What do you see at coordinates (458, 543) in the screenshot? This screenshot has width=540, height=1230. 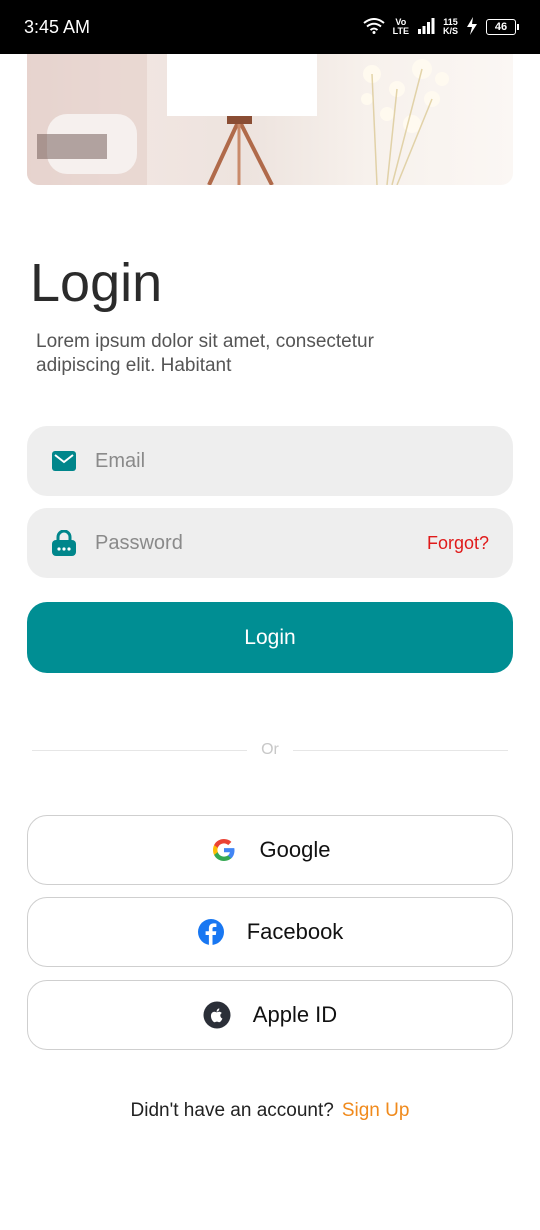 I see `forgot-password-link: Forgot?` at bounding box center [458, 543].